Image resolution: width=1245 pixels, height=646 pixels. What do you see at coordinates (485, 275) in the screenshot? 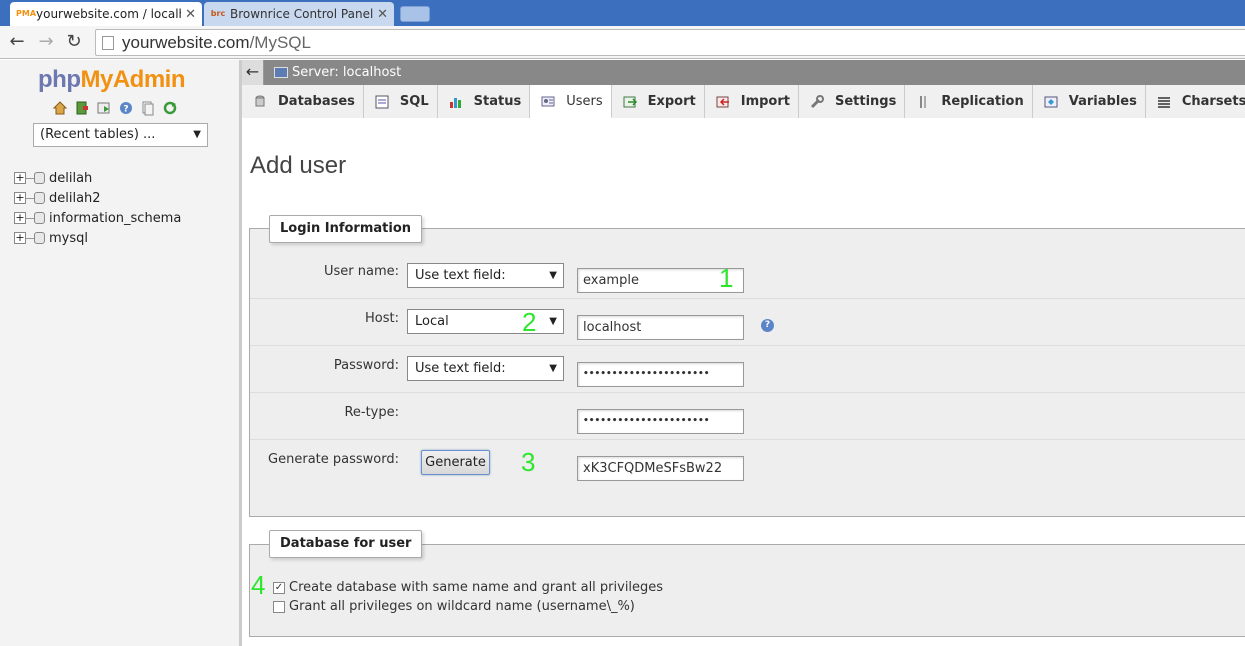
I see `username-mode-select: Use text field: ▼` at bounding box center [485, 275].